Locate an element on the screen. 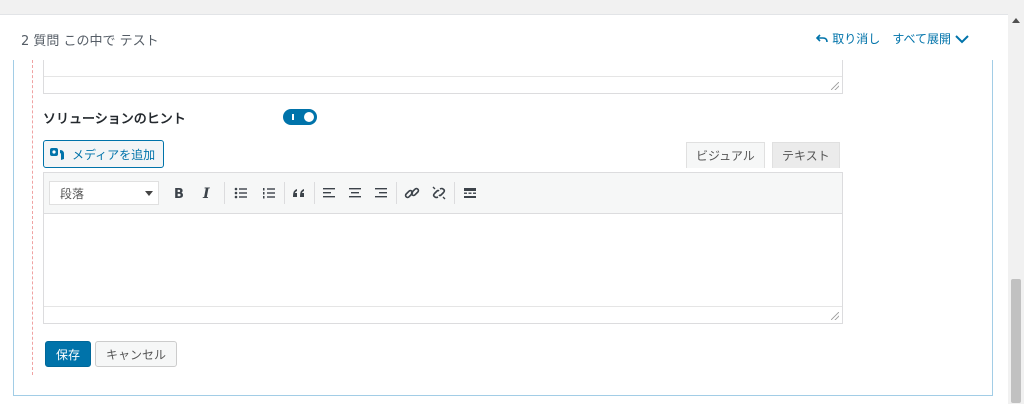 Image resolution: width=1024 pixels, height=404 pixels. add-media-label: メディアを追加 is located at coordinates (114, 154).